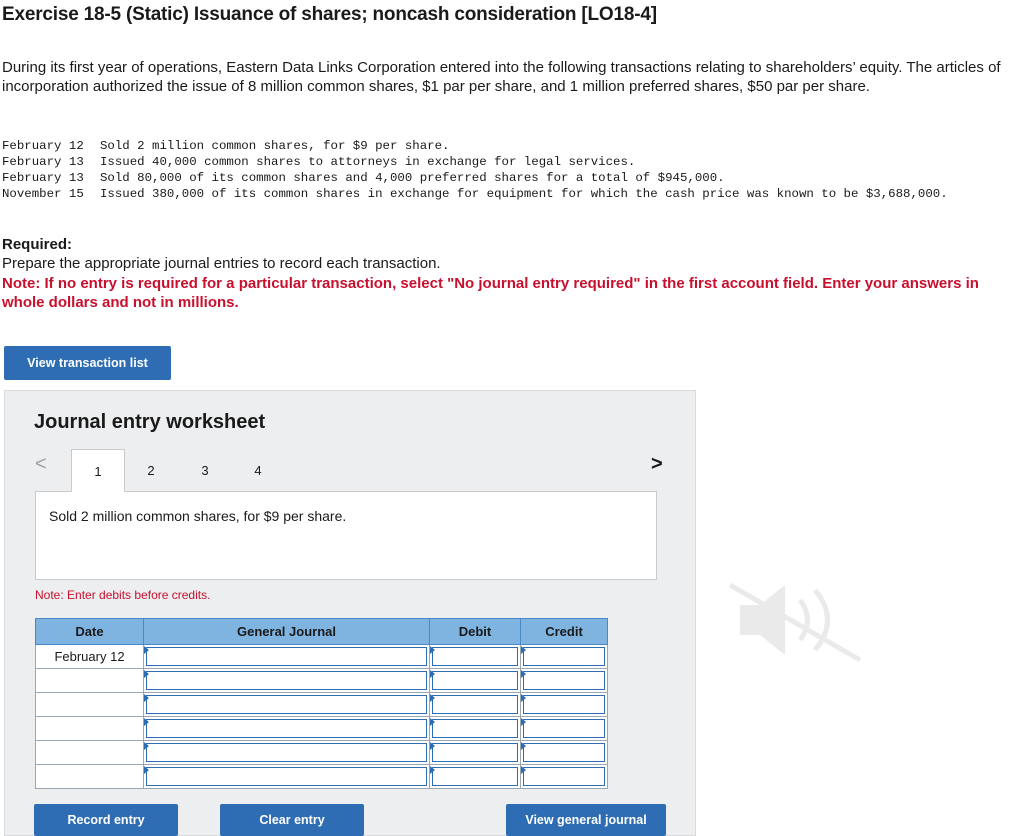 The height and width of the screenshot is (836, 1024). What do you see at coordinates (43, 146) in the screenshot?
I see `transaction-date: February 12` at bounding box center [43, 146].